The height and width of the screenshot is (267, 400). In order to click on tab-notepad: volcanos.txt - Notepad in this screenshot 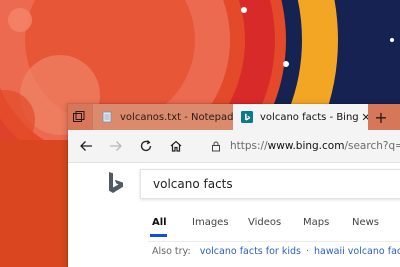, I will do `click(162, 117)`.